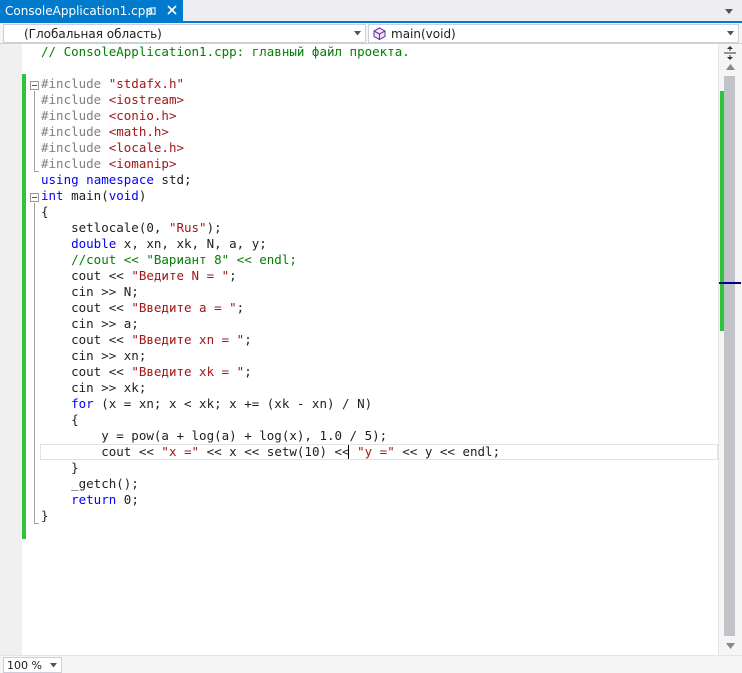  Describe the element at coordinates (24, 665) in the screenshot. I see `zoom-value: 100 %` at that location.